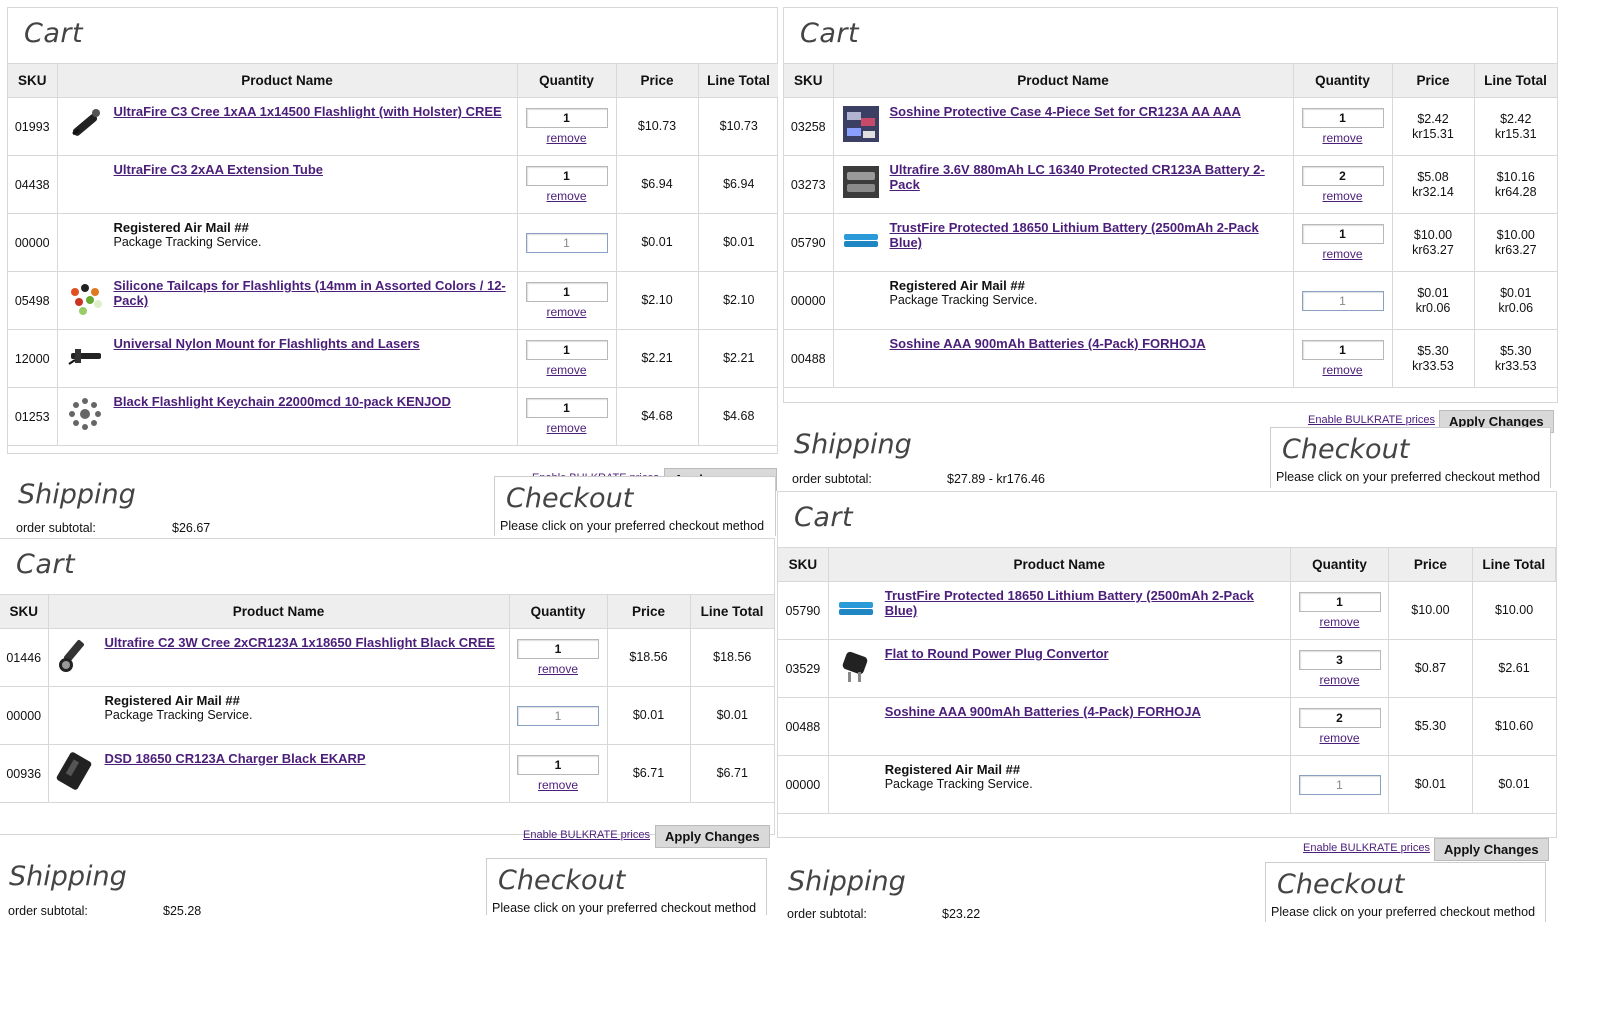 The width and height of the screenshot is (1618, 1022). Describe the element at coordinates (1433, 191) in the screenshot. I see `price-value-krone: kr32.14` at that location.